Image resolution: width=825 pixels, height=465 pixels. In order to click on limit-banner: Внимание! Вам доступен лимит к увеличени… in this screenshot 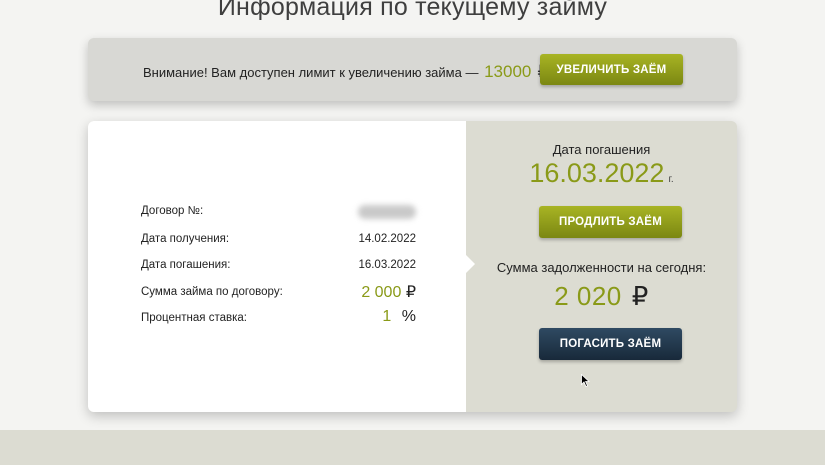, I will do `click(412, 69)`.